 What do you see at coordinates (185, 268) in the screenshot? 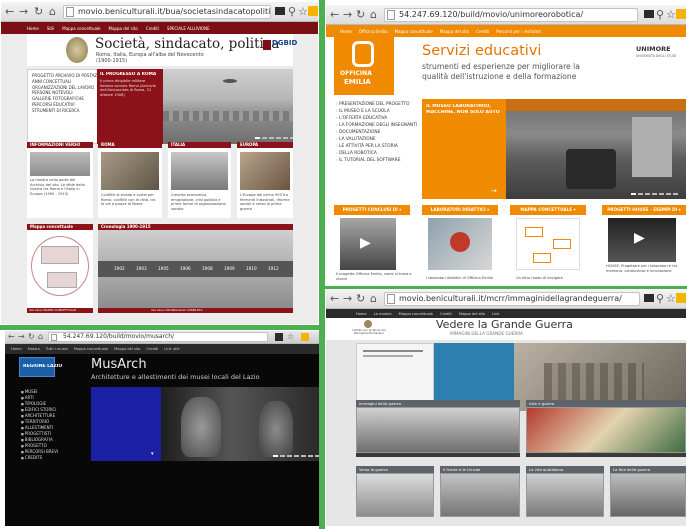
I see `timeline-year: 1906` at bounding box center [185, 268].